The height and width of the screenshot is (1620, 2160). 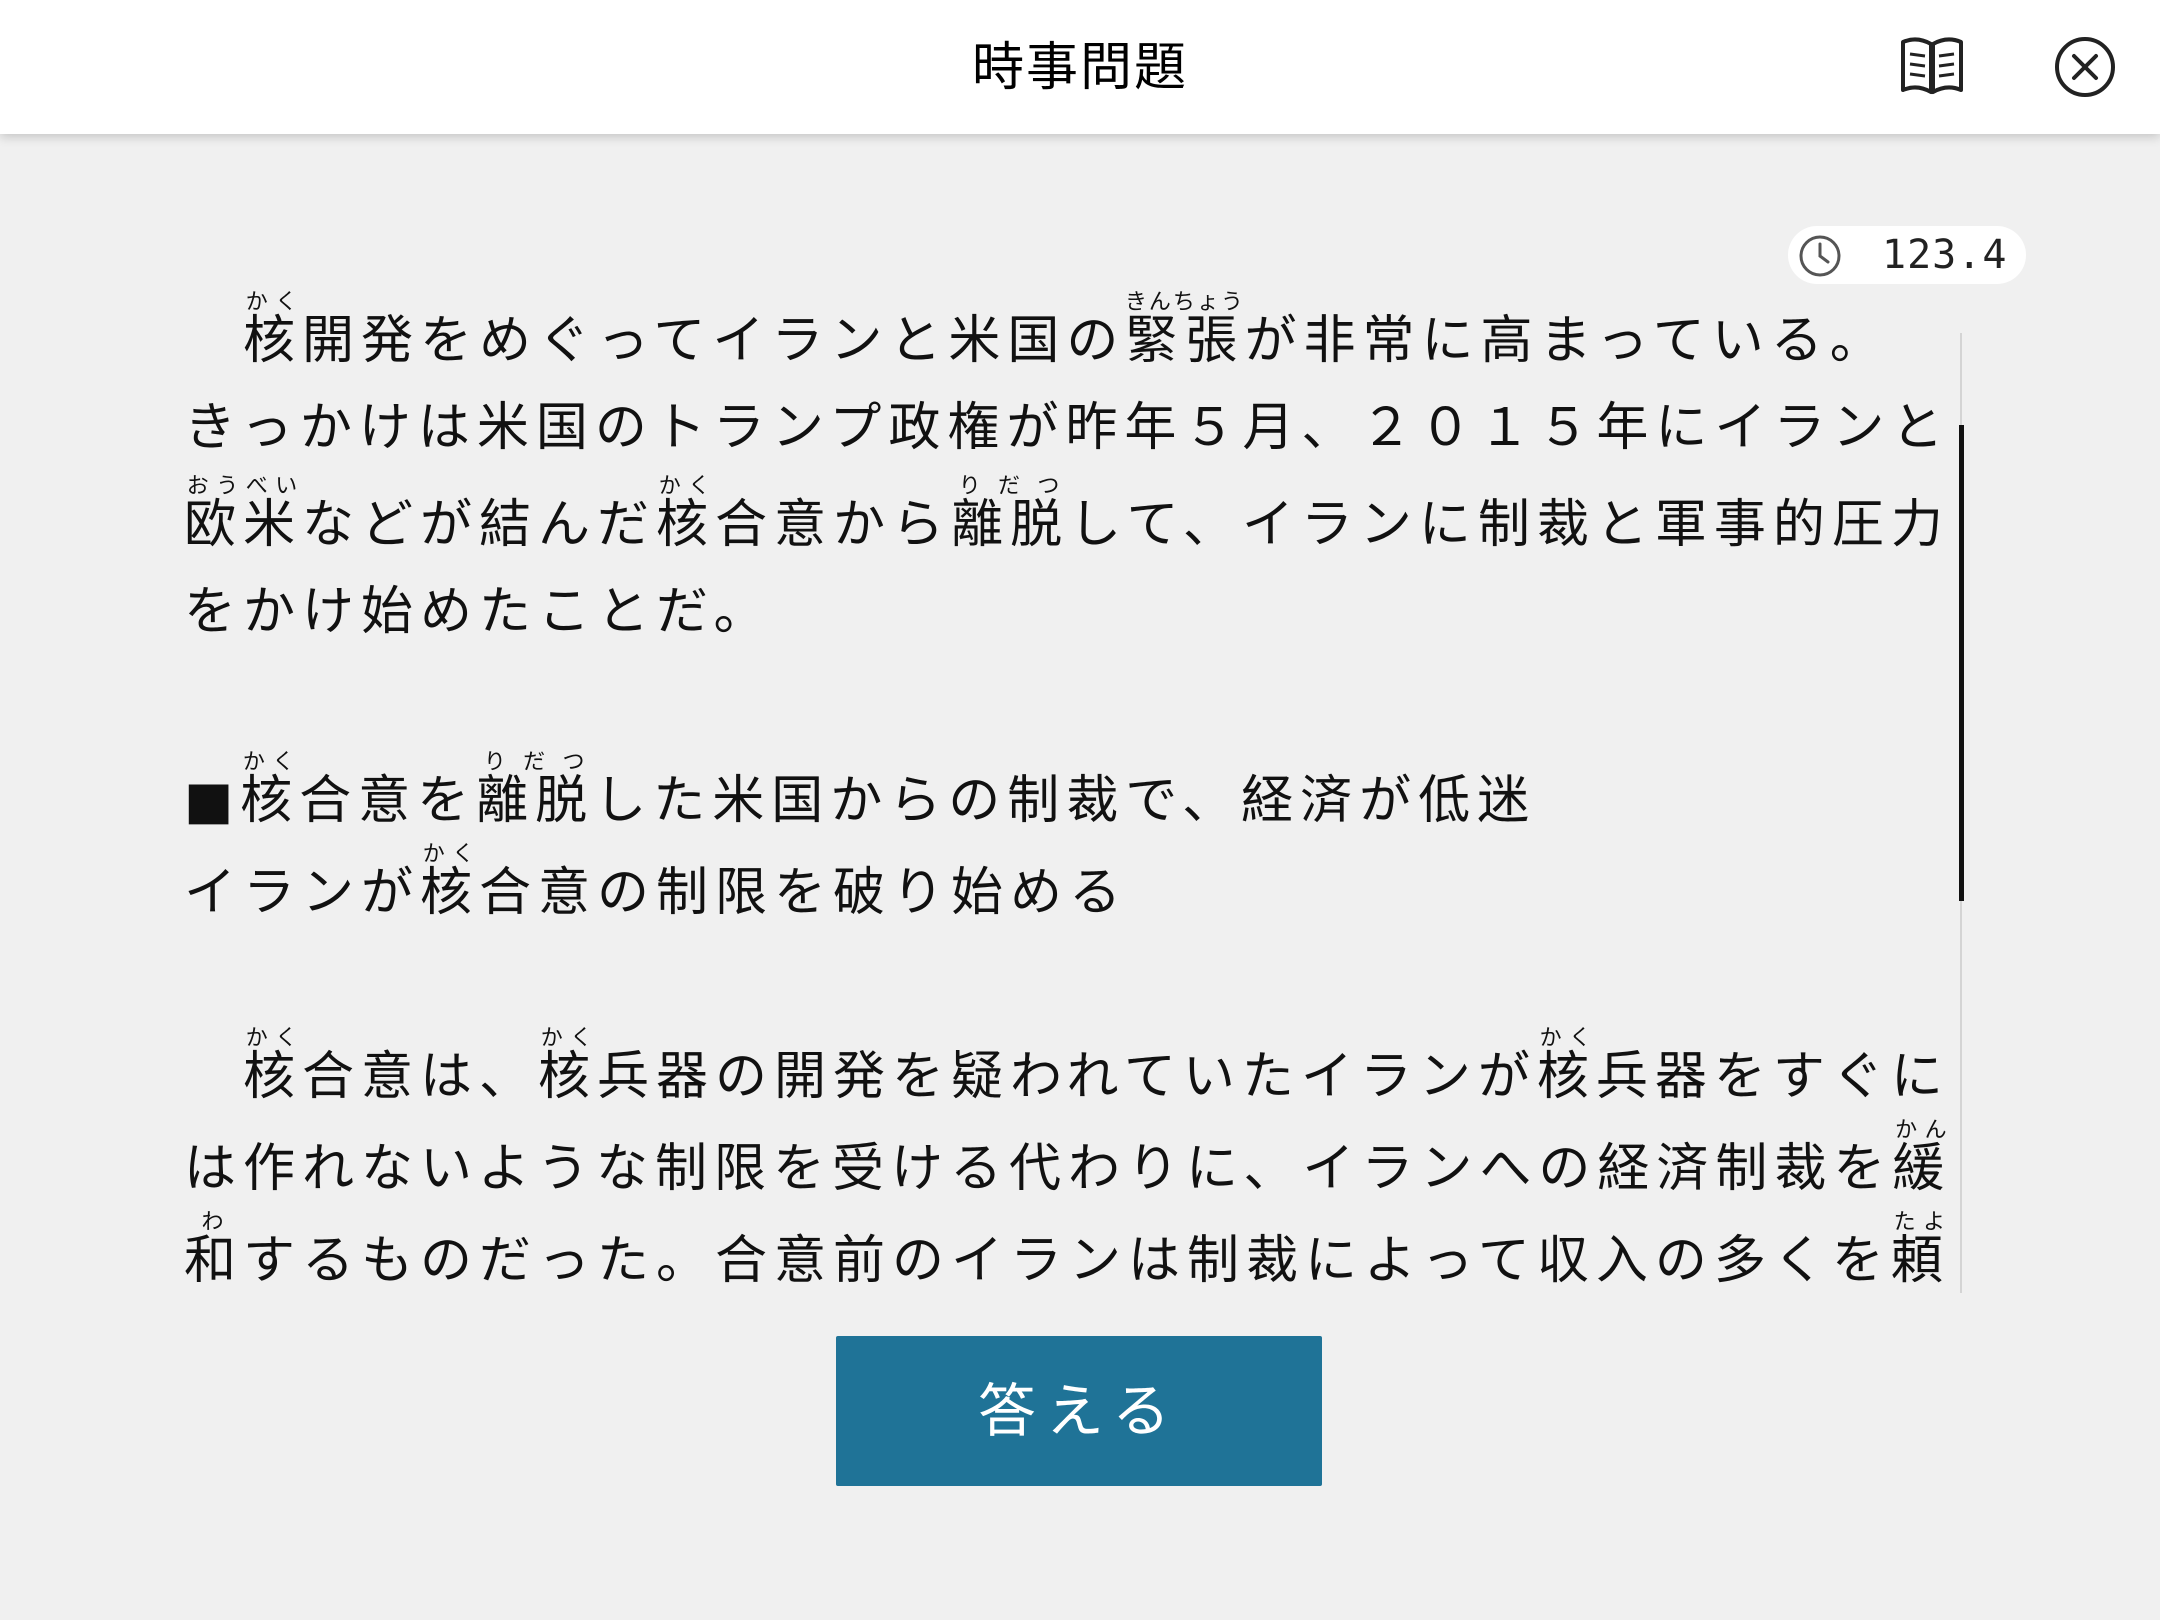 What do you see at coordinates (1079, 1411) in the screenshot?
I see `answer-button: 答える` at bounding box center [1079, 1411].